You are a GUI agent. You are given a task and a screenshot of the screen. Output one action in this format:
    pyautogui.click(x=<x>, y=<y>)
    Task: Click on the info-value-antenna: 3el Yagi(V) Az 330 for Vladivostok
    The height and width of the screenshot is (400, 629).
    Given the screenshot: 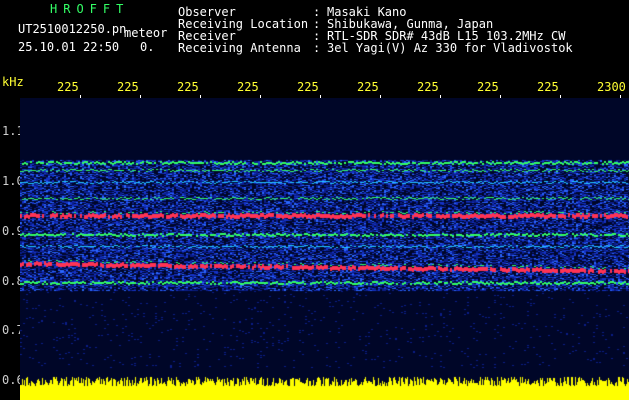 What is the action you would take?
    pyautogui.click(x=450, y=48)
    